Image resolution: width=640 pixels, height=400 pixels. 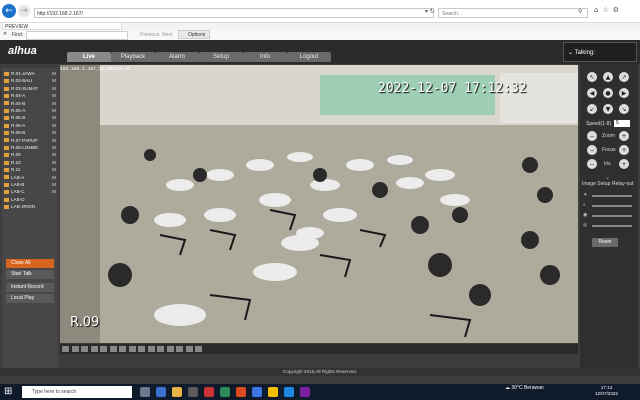 What do you see at coordinates (167, 35) in the screenshot?
I see `find-next-button: Next` at bounding box center [167, 35].